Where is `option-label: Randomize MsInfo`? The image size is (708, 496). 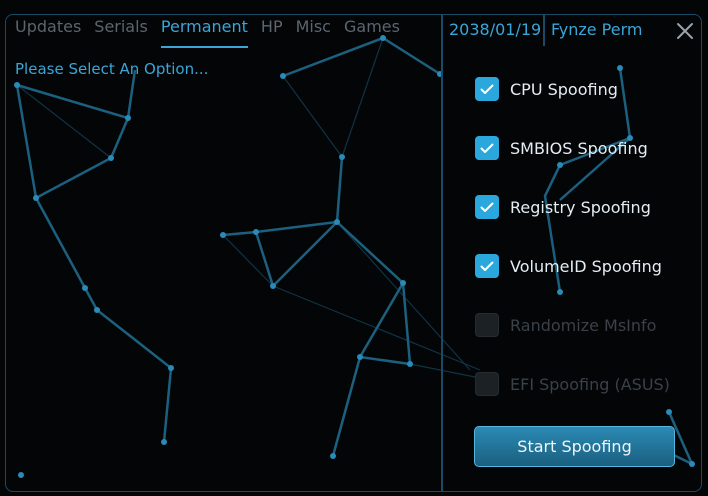
option-label: Randomize MsInfo is located at coordinates (583, 325).